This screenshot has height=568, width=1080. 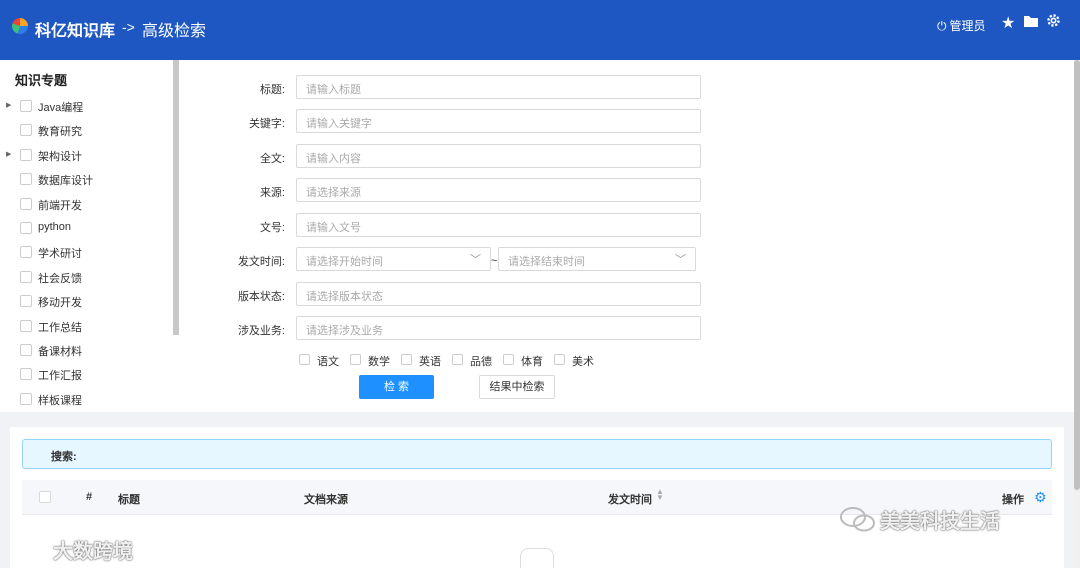 I want to click on sidebar-item-label: 社会反馈, so click(x=60, y=278).